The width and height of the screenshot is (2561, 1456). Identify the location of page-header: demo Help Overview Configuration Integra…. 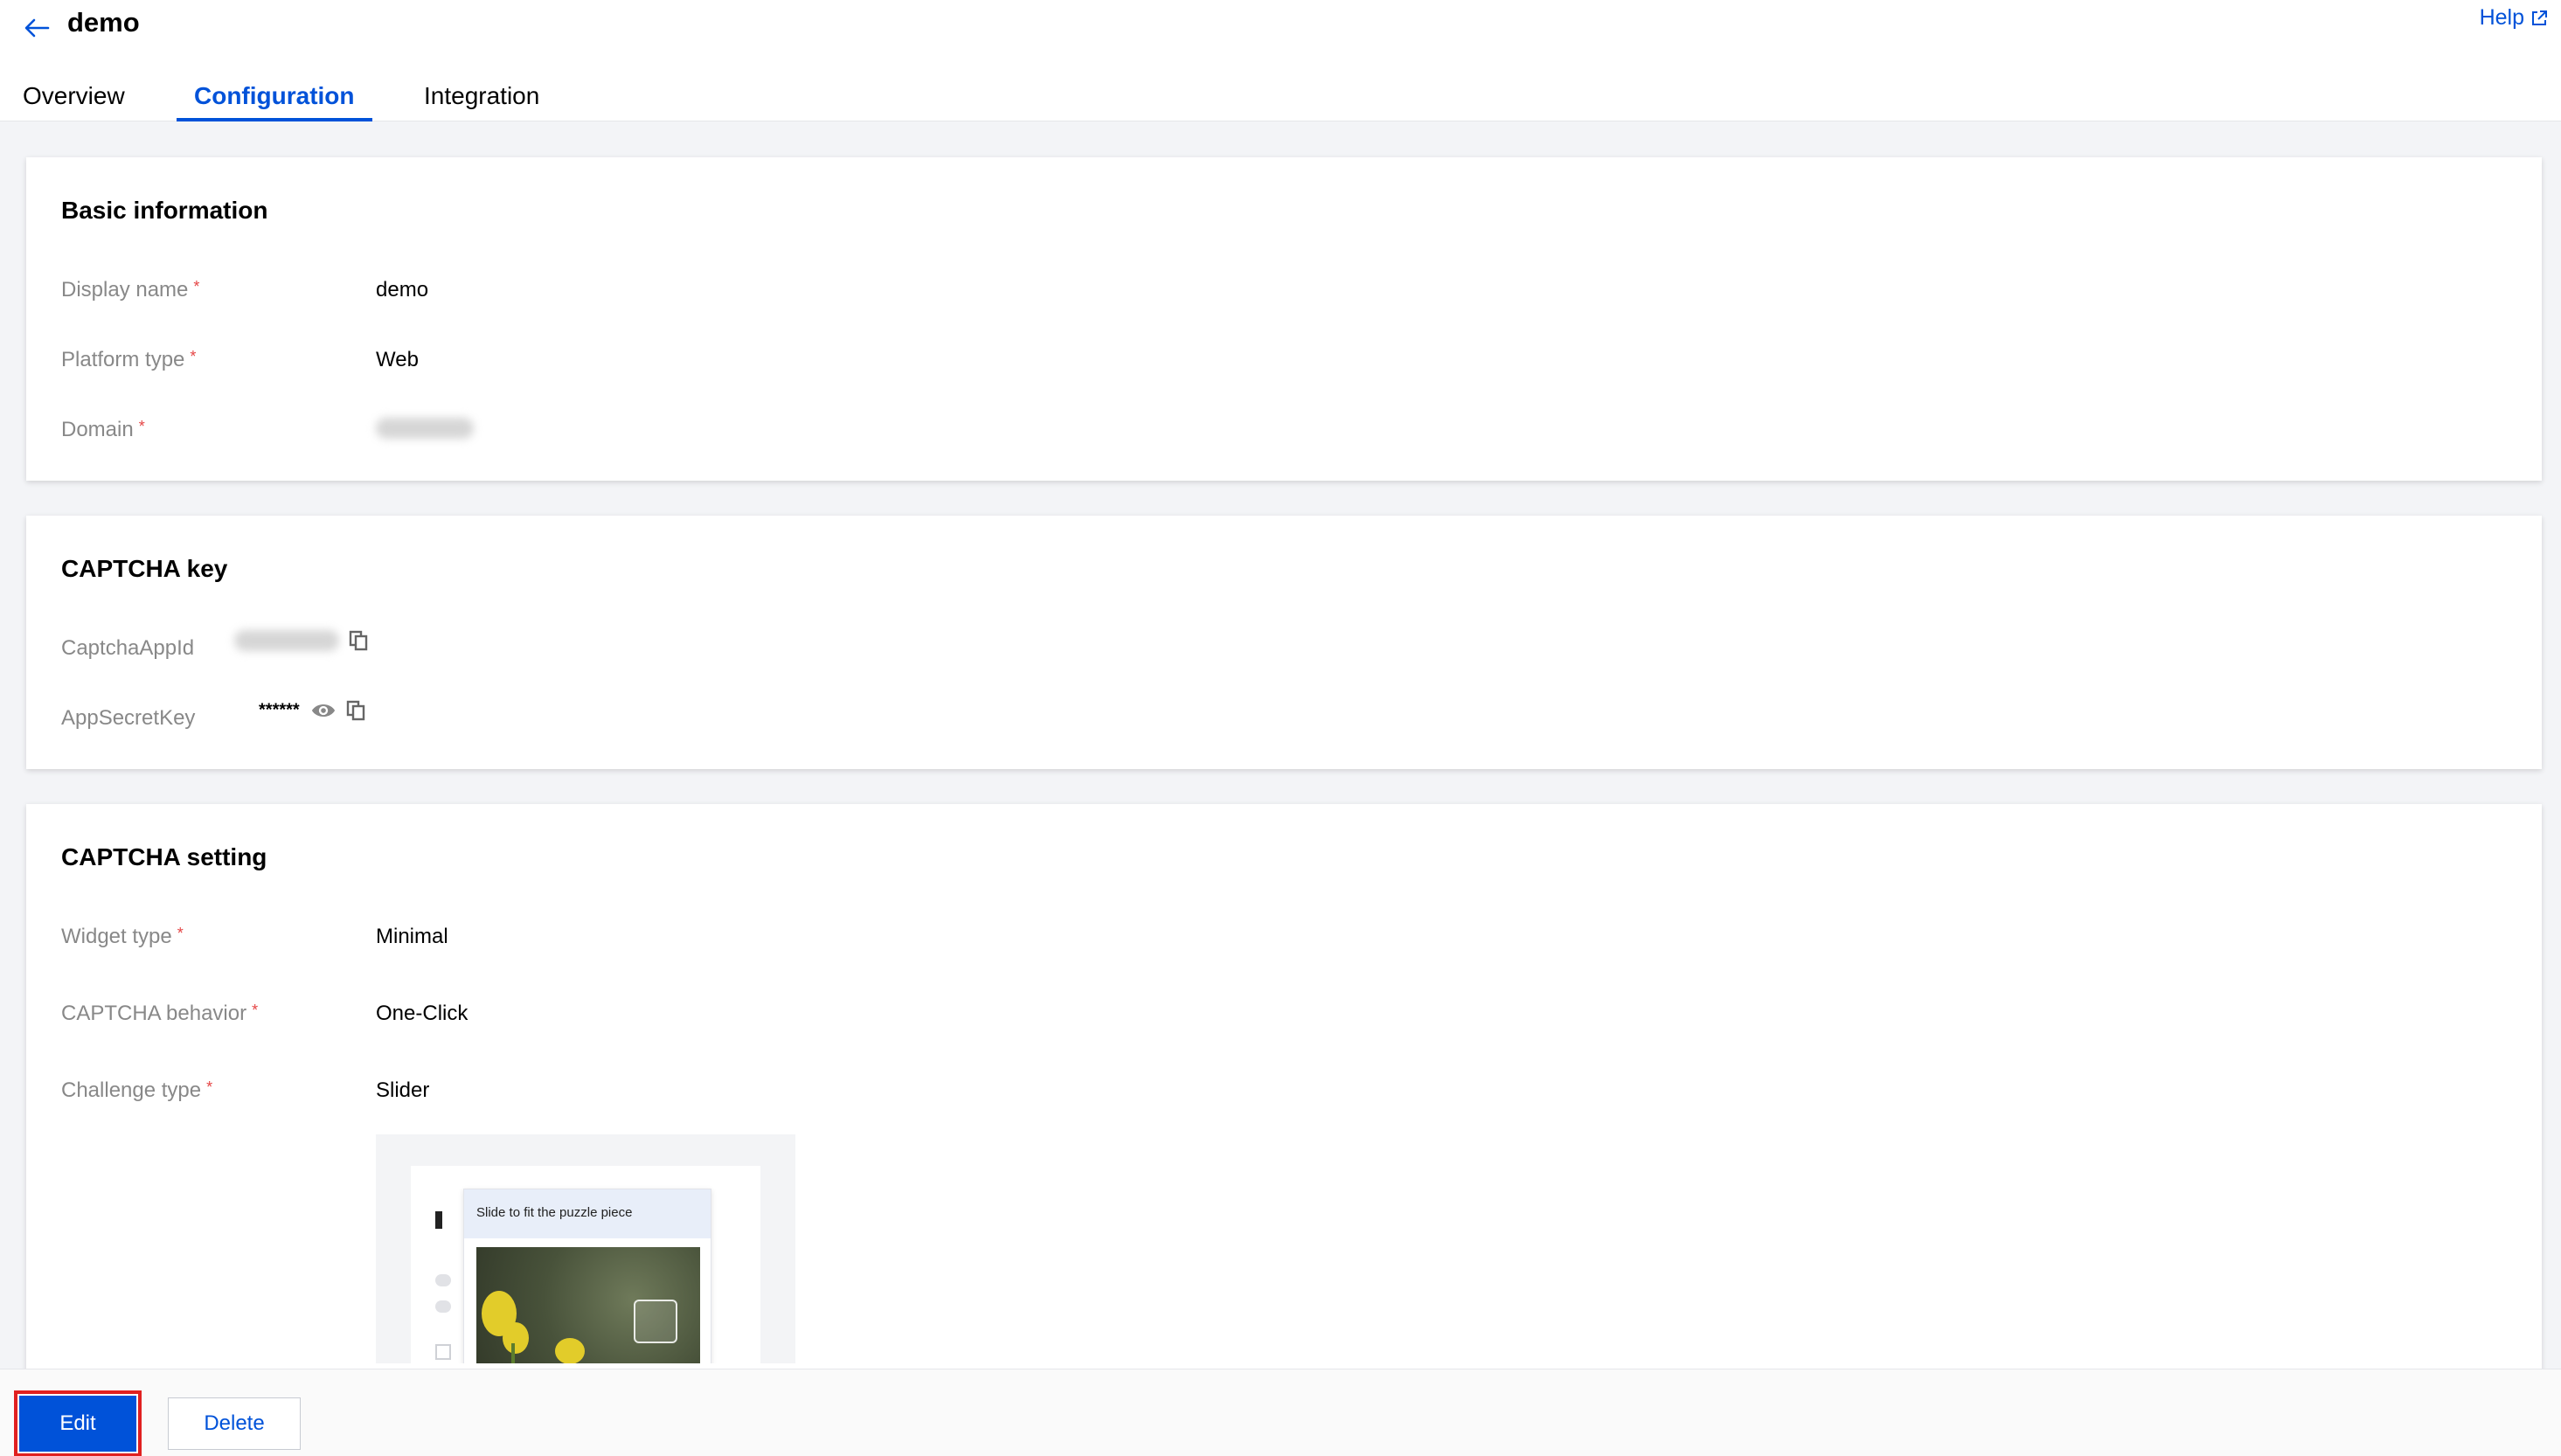
(1280, 60).